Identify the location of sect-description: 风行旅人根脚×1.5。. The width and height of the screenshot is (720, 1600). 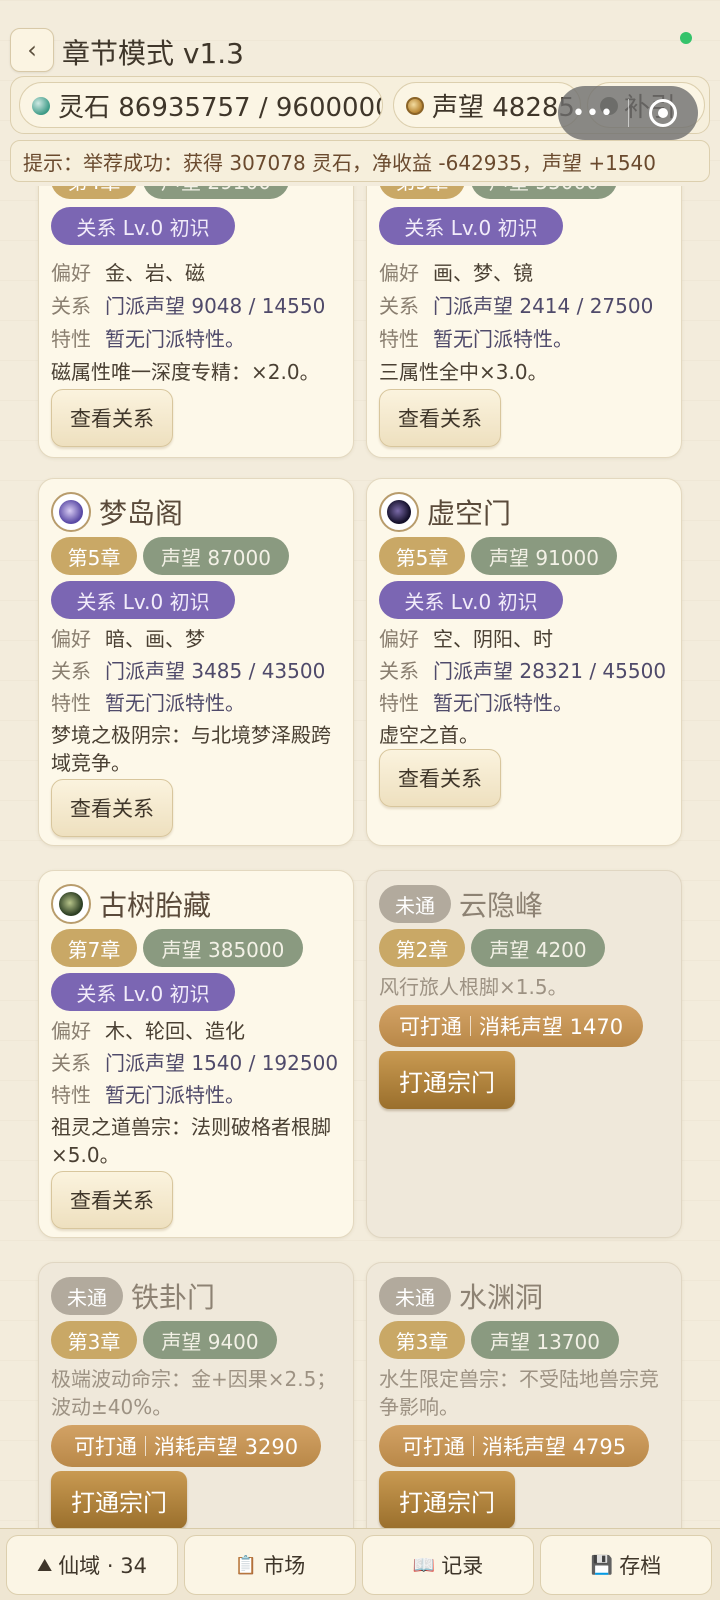
(473, 987).